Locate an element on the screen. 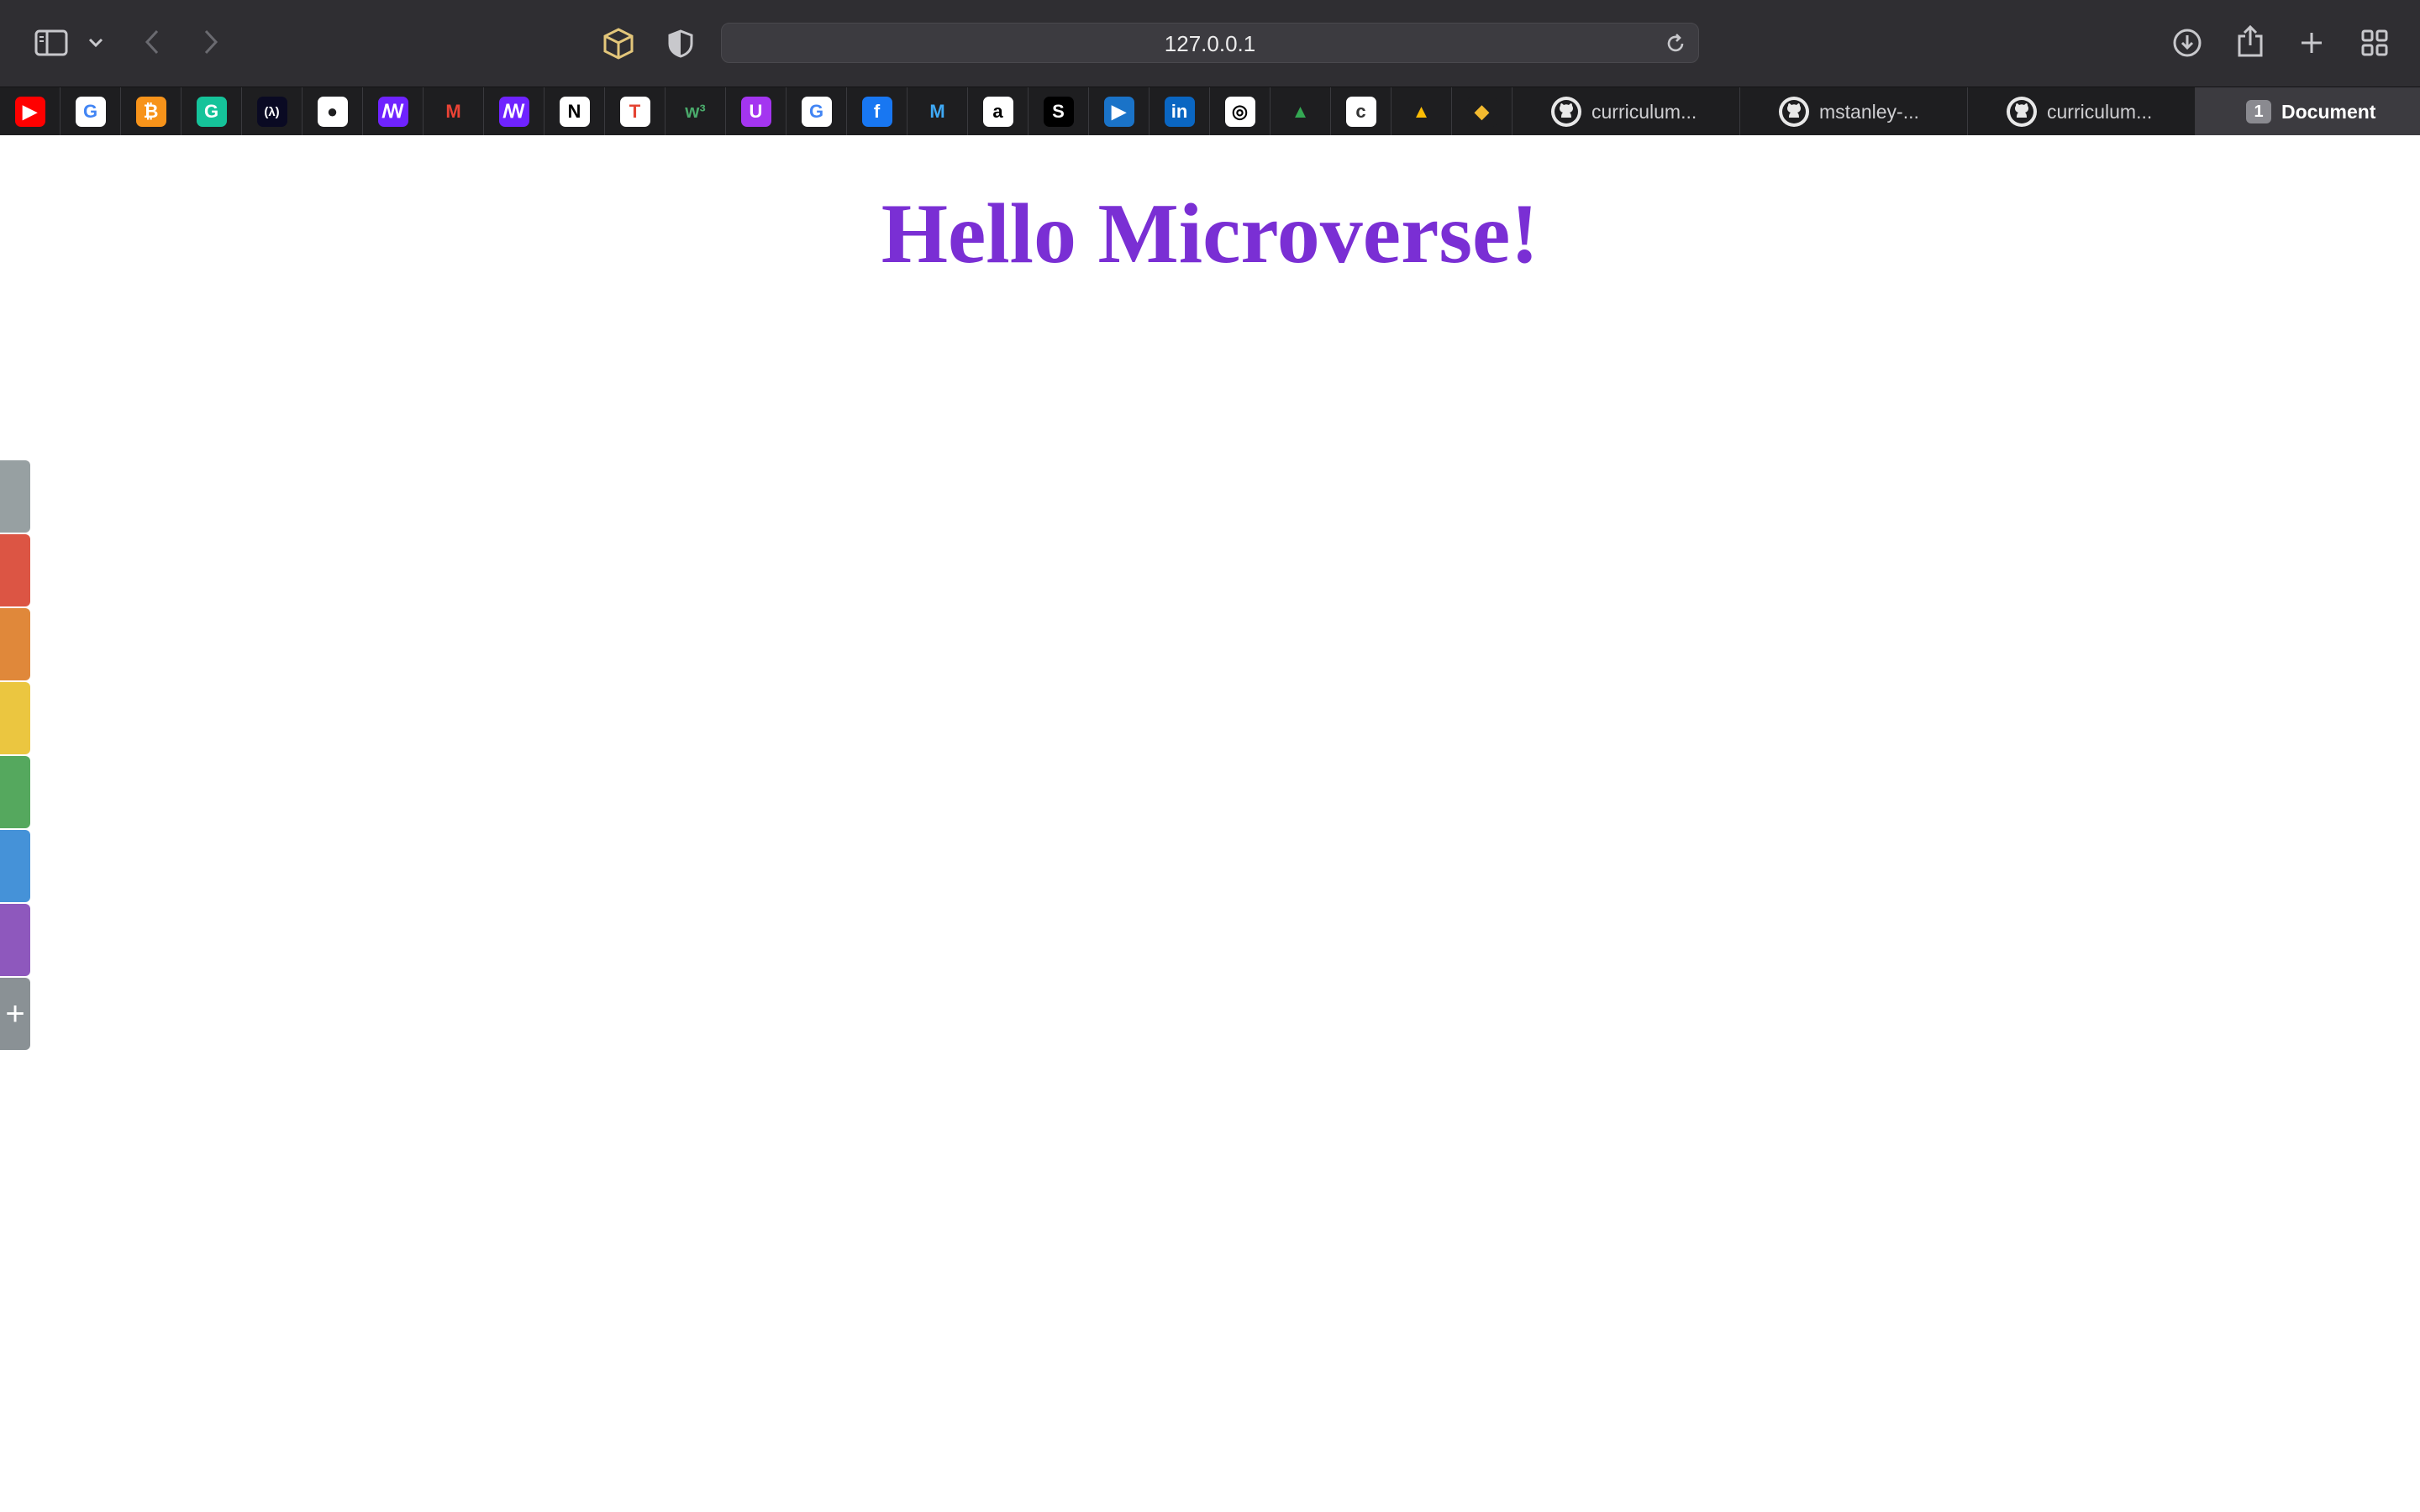 This screenshot has height=1512, width=2420. plus-icon is located at coordinates (2312, 43).